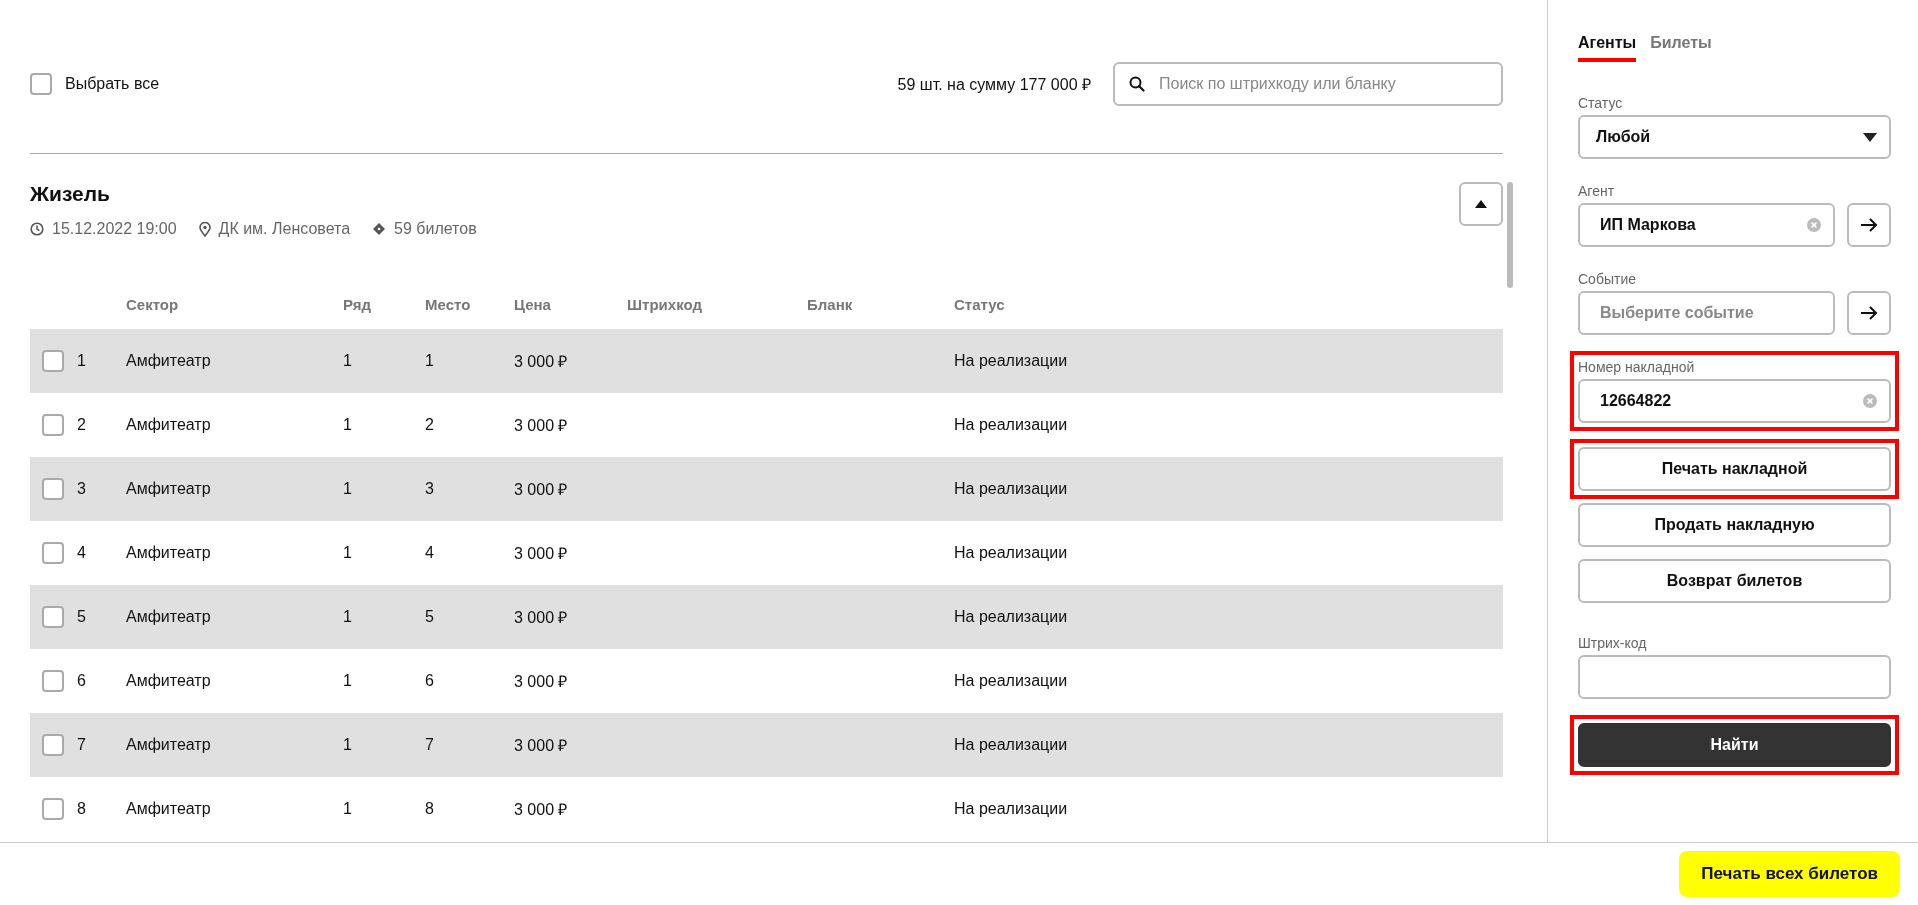  I want to click on input-field, so click(1734, 677).